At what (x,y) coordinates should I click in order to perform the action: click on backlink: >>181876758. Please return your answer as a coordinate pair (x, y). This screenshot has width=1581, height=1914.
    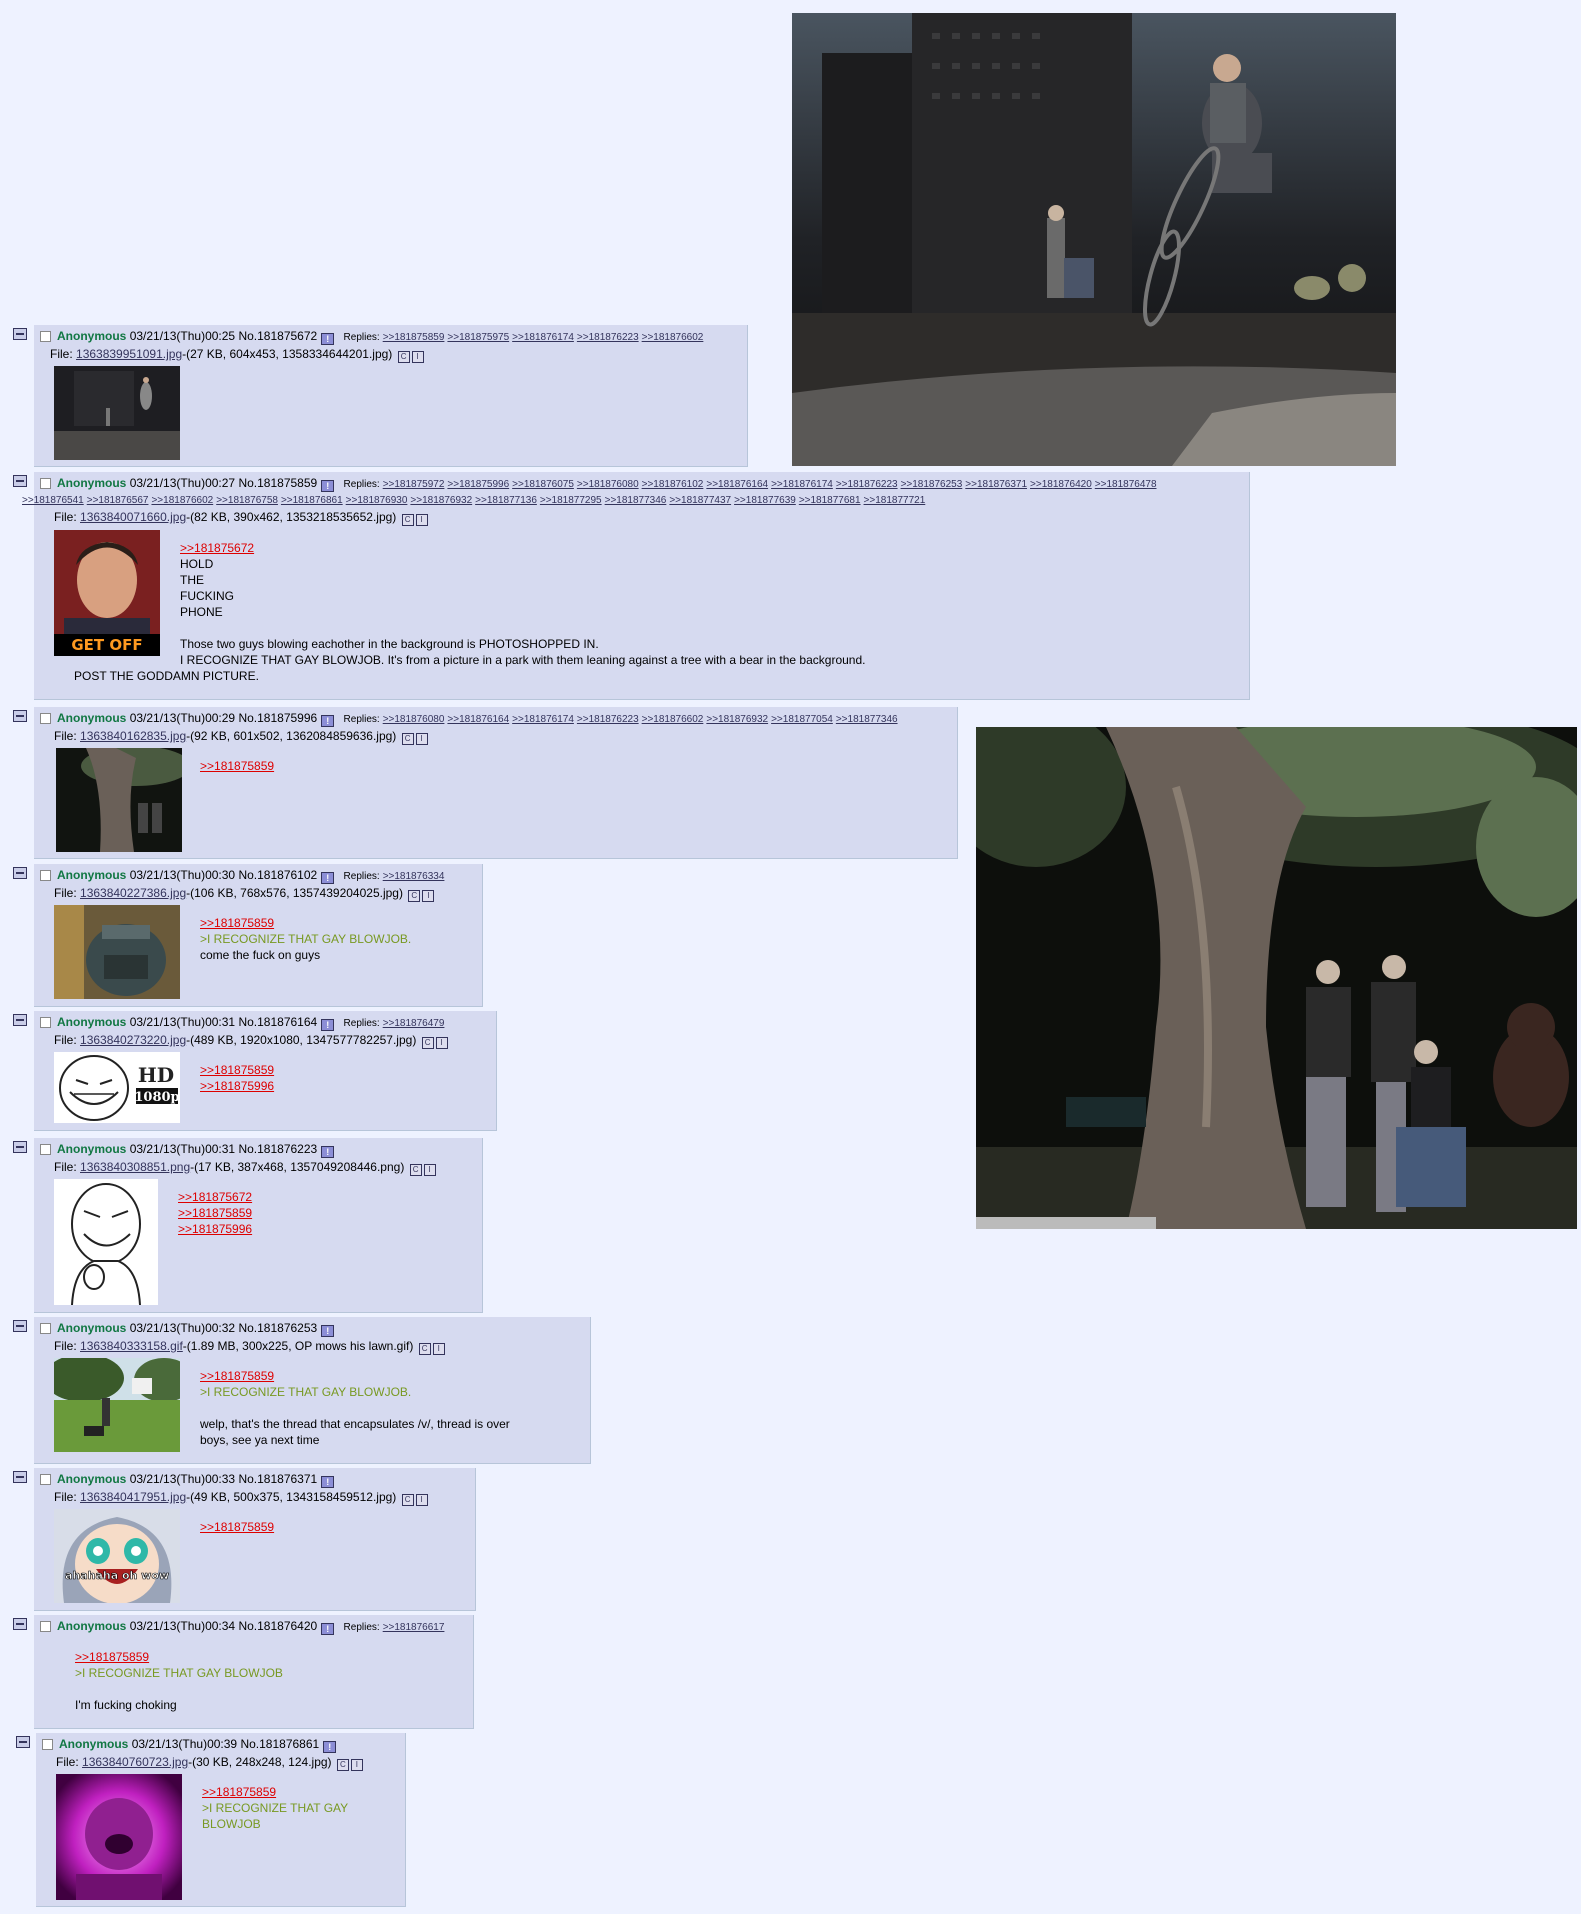
    Looking at the image, I should click on (247, 500).